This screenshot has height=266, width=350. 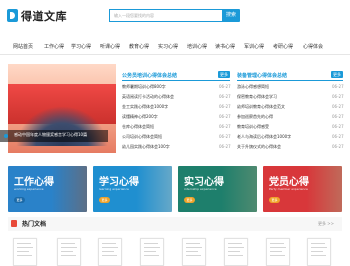 I want to click on nav-item-work: 工作心得, so click(x=54, y=46).